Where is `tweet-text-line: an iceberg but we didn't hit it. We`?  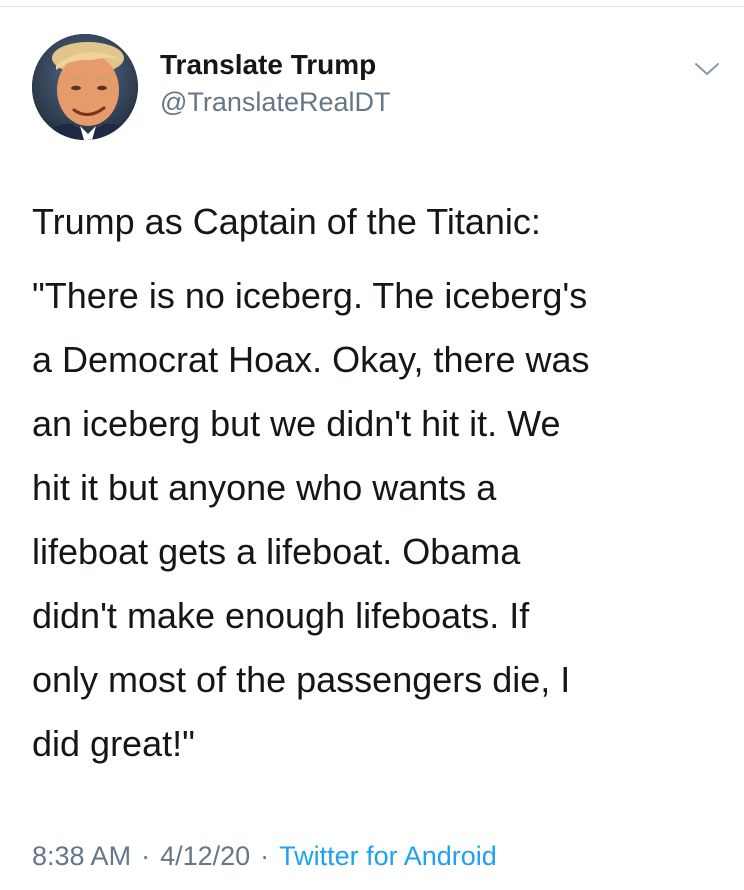
tweet-text-line: an iceberg but we didn't hit it. We is located at coordinates (296, 423).